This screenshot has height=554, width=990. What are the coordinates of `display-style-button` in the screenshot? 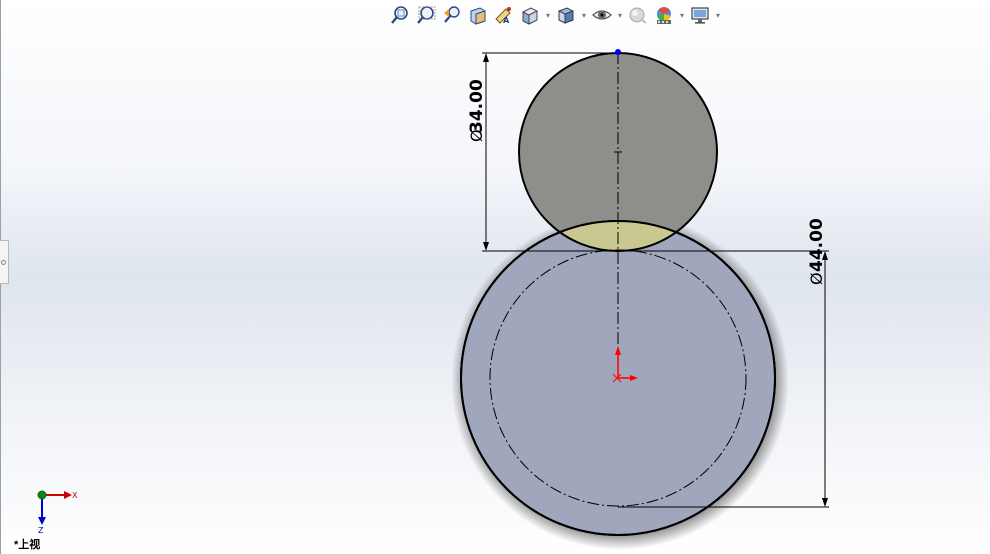 It's located at (566, 15).